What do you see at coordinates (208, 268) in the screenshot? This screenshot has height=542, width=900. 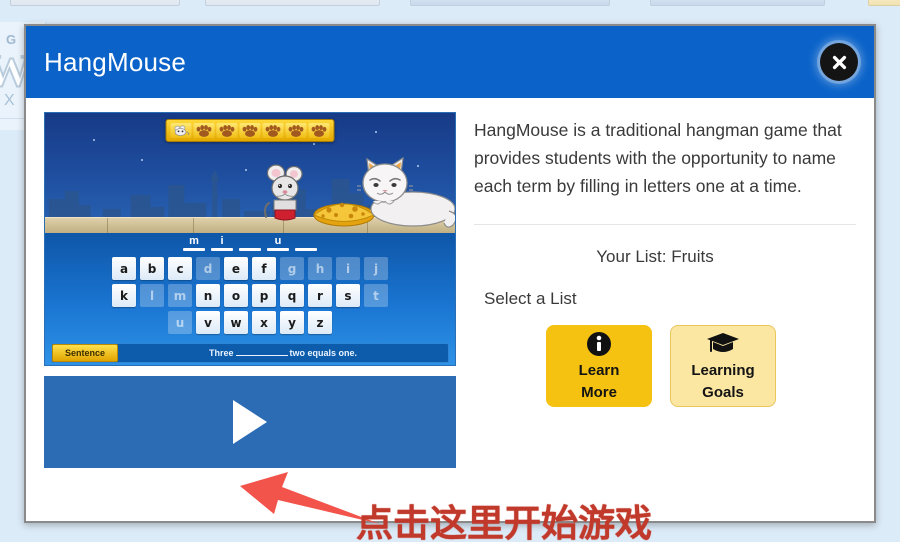 I see `key-d: d` at bounding box center [208, 268].